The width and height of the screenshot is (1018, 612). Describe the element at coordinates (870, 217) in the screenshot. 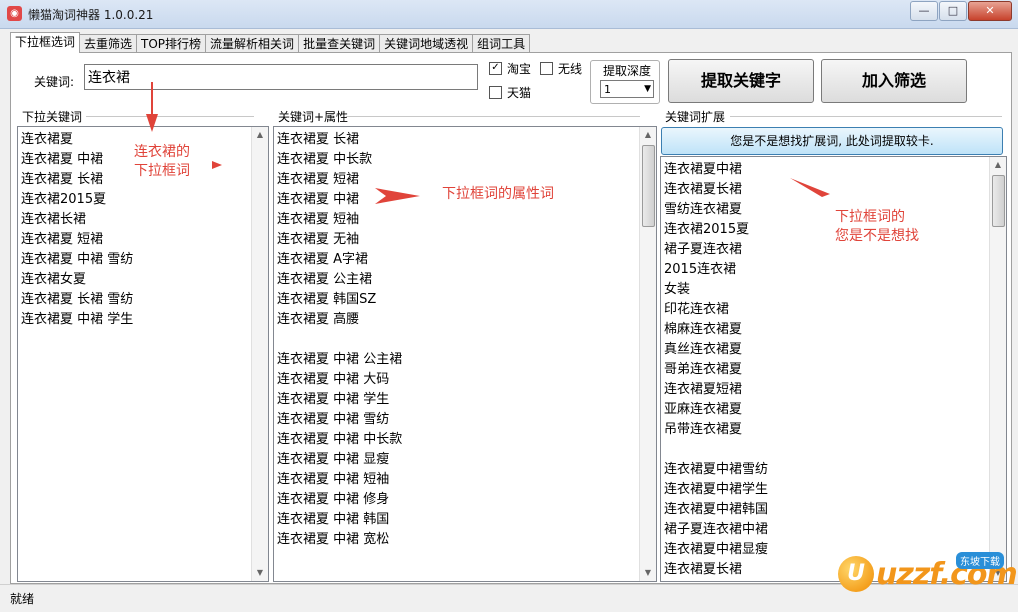

I see `annotation-right-1: 下拉框词的` at that location.